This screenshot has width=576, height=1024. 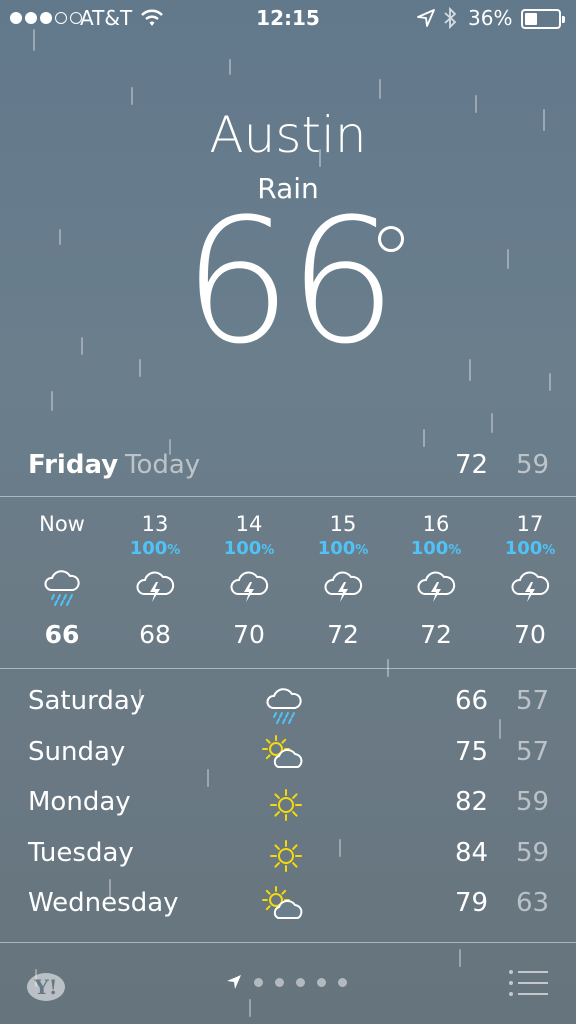 I want to click on day-high: 84, so click(x=472, y=852).